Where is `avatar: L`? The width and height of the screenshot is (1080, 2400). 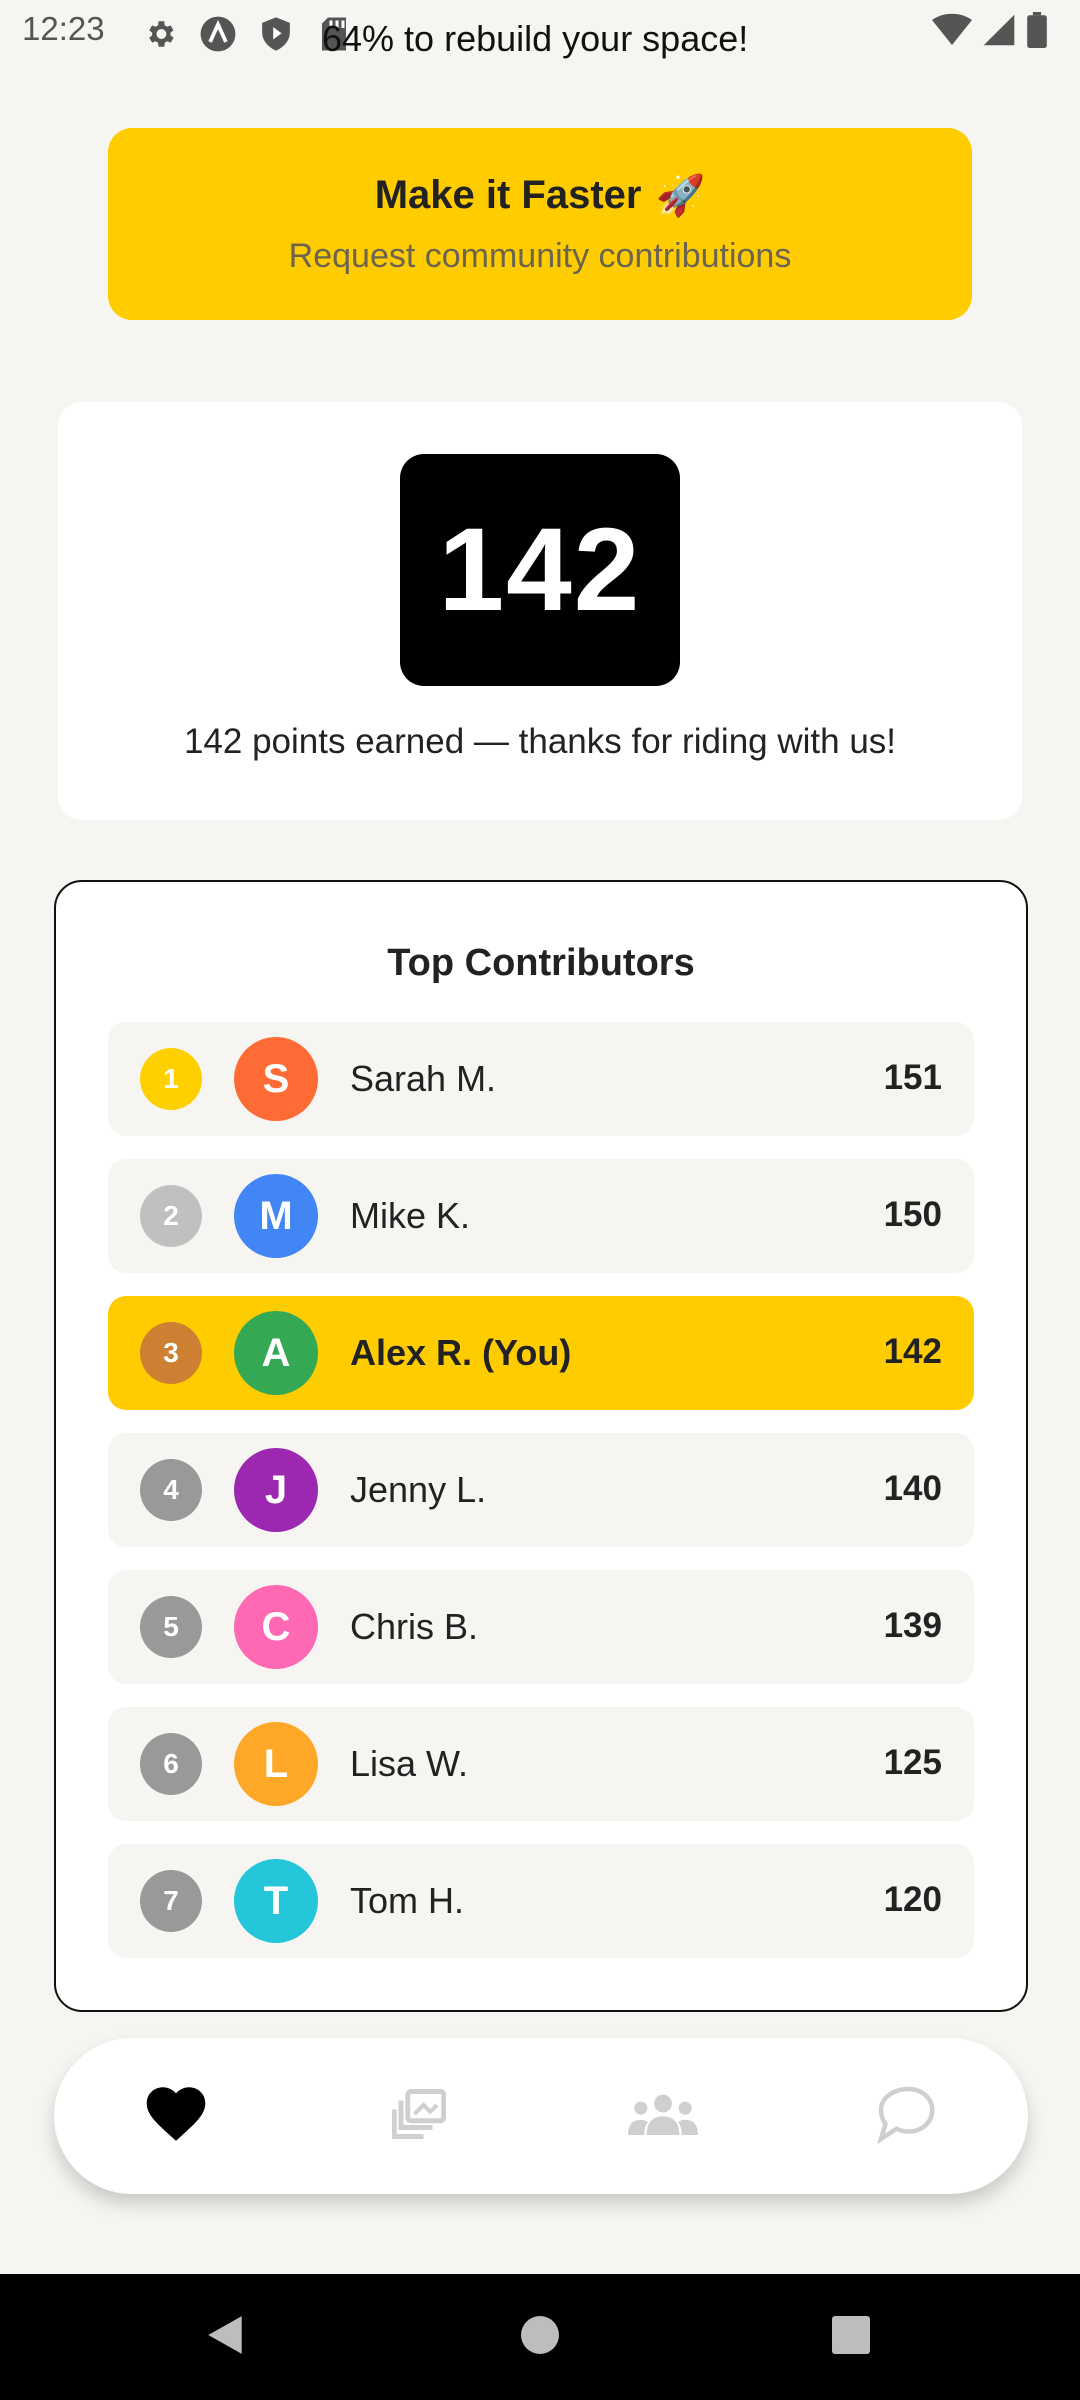
avatar: L is located at coordinates (276, 1764).